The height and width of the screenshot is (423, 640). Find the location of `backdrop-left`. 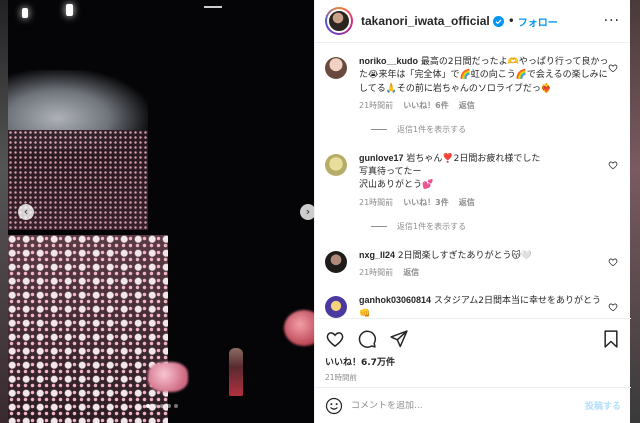

backdrop-left is located at coordinates (4, 211).